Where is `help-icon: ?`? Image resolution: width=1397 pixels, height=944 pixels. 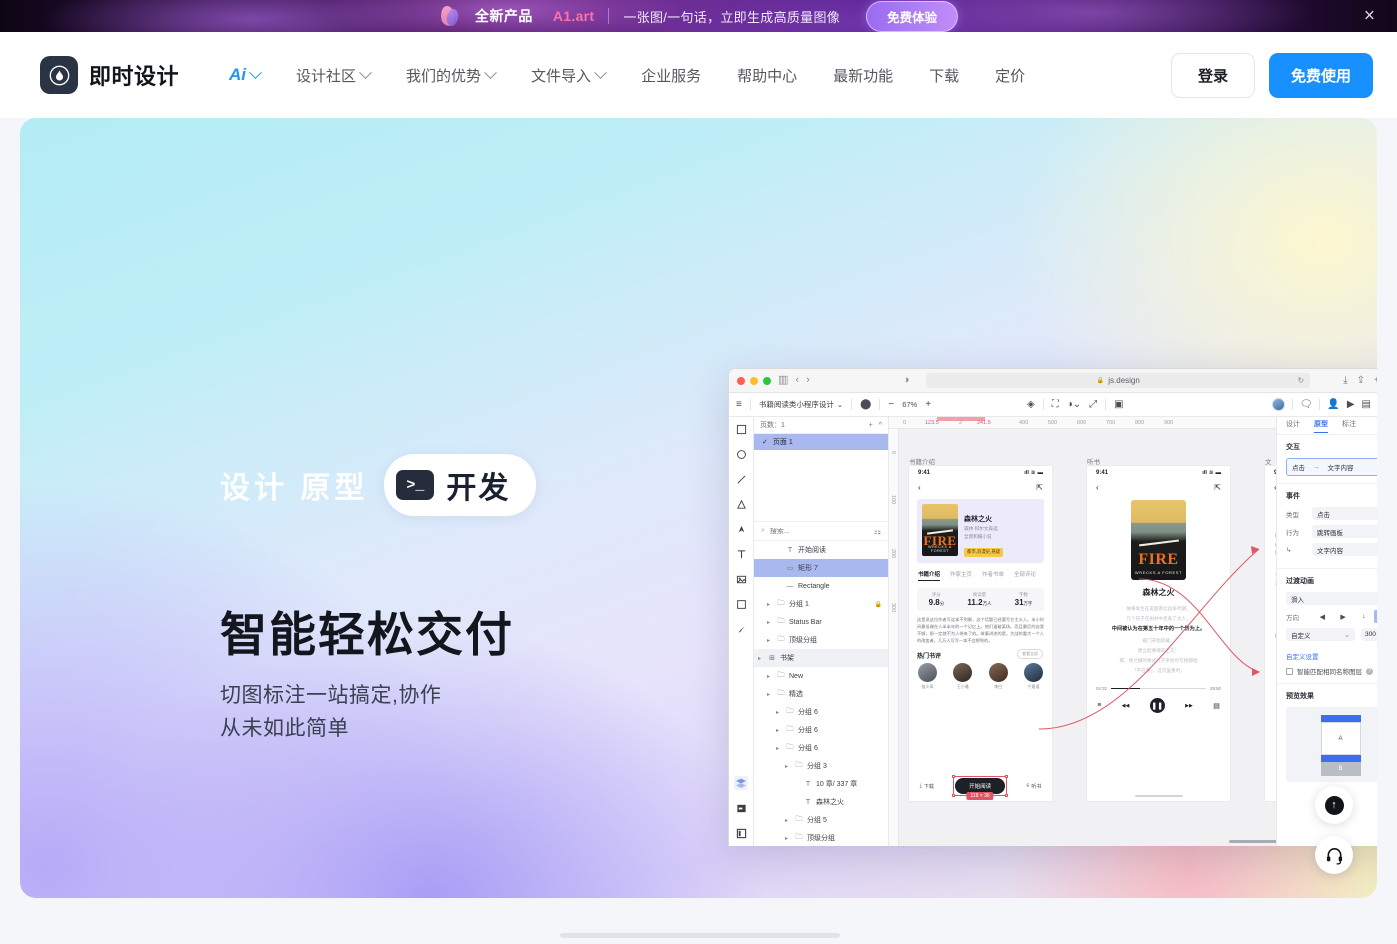
help-icon: ? is located at coordinates (1369, 671).